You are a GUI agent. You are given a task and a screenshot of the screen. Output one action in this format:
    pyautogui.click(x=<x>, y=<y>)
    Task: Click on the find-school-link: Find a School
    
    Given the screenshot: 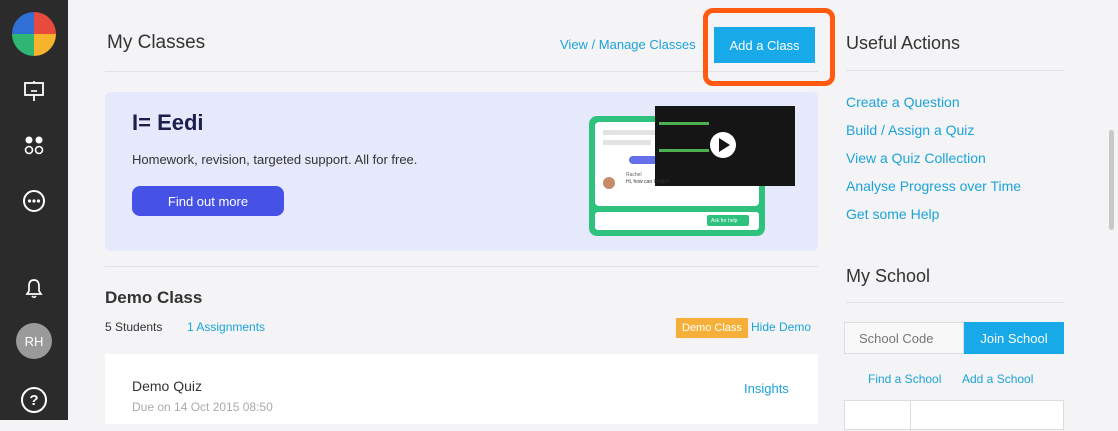 What is the action you would take?
    pyautogui.click(x=904, y=379)
    